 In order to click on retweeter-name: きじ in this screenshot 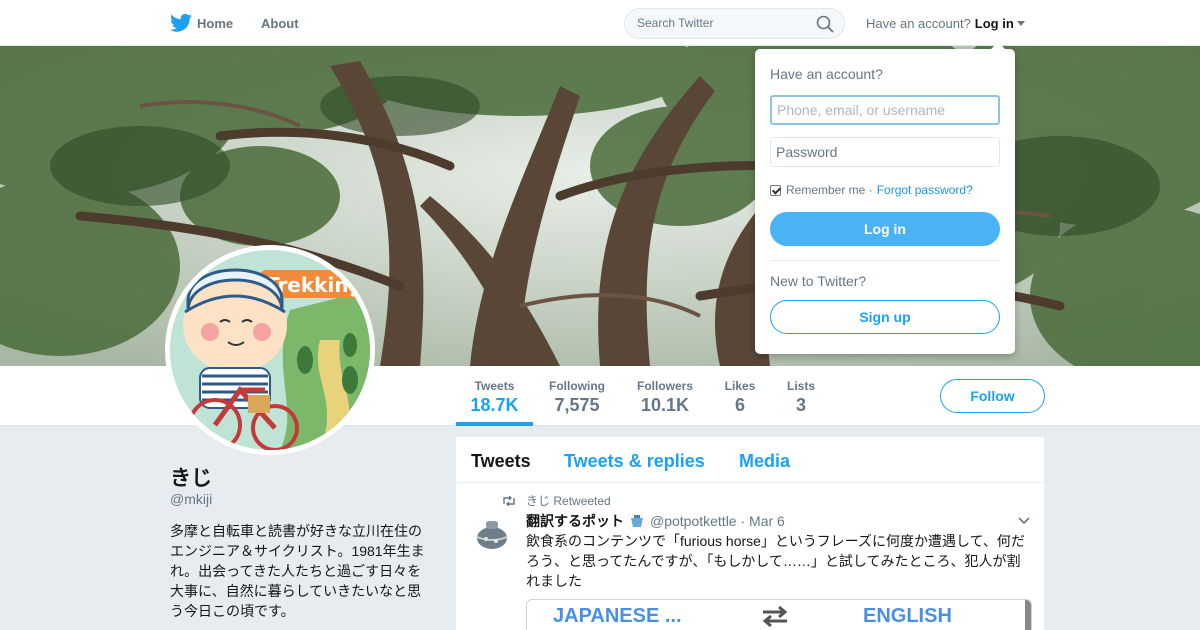, I will do `click(538, 500)`.